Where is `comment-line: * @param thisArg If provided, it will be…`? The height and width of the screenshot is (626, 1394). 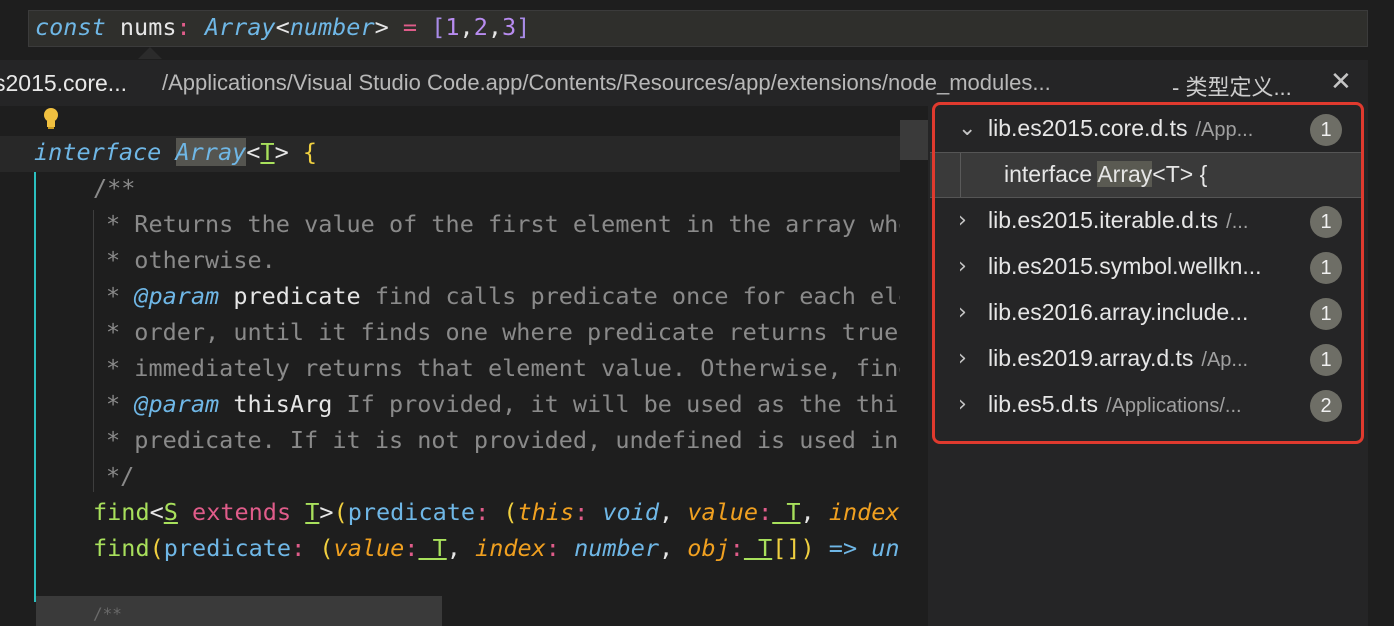 comment-line: * @param thisArg If provided, it will be… is located at coordinates (509, 404).